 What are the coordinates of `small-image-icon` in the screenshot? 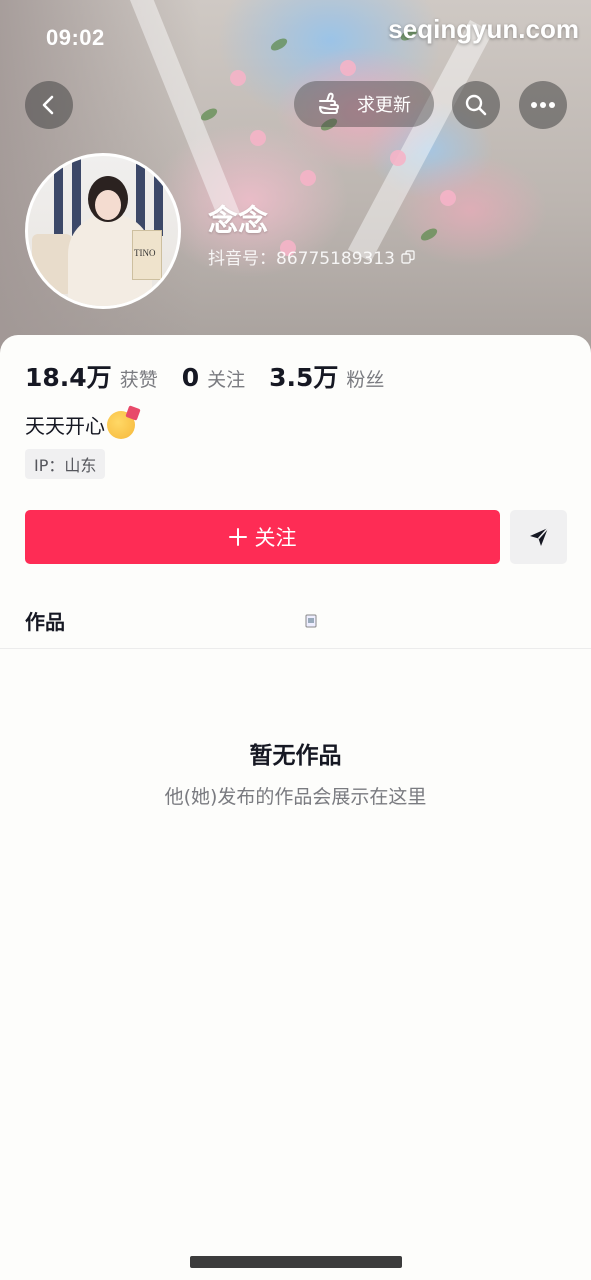 It's located at (311, 621).